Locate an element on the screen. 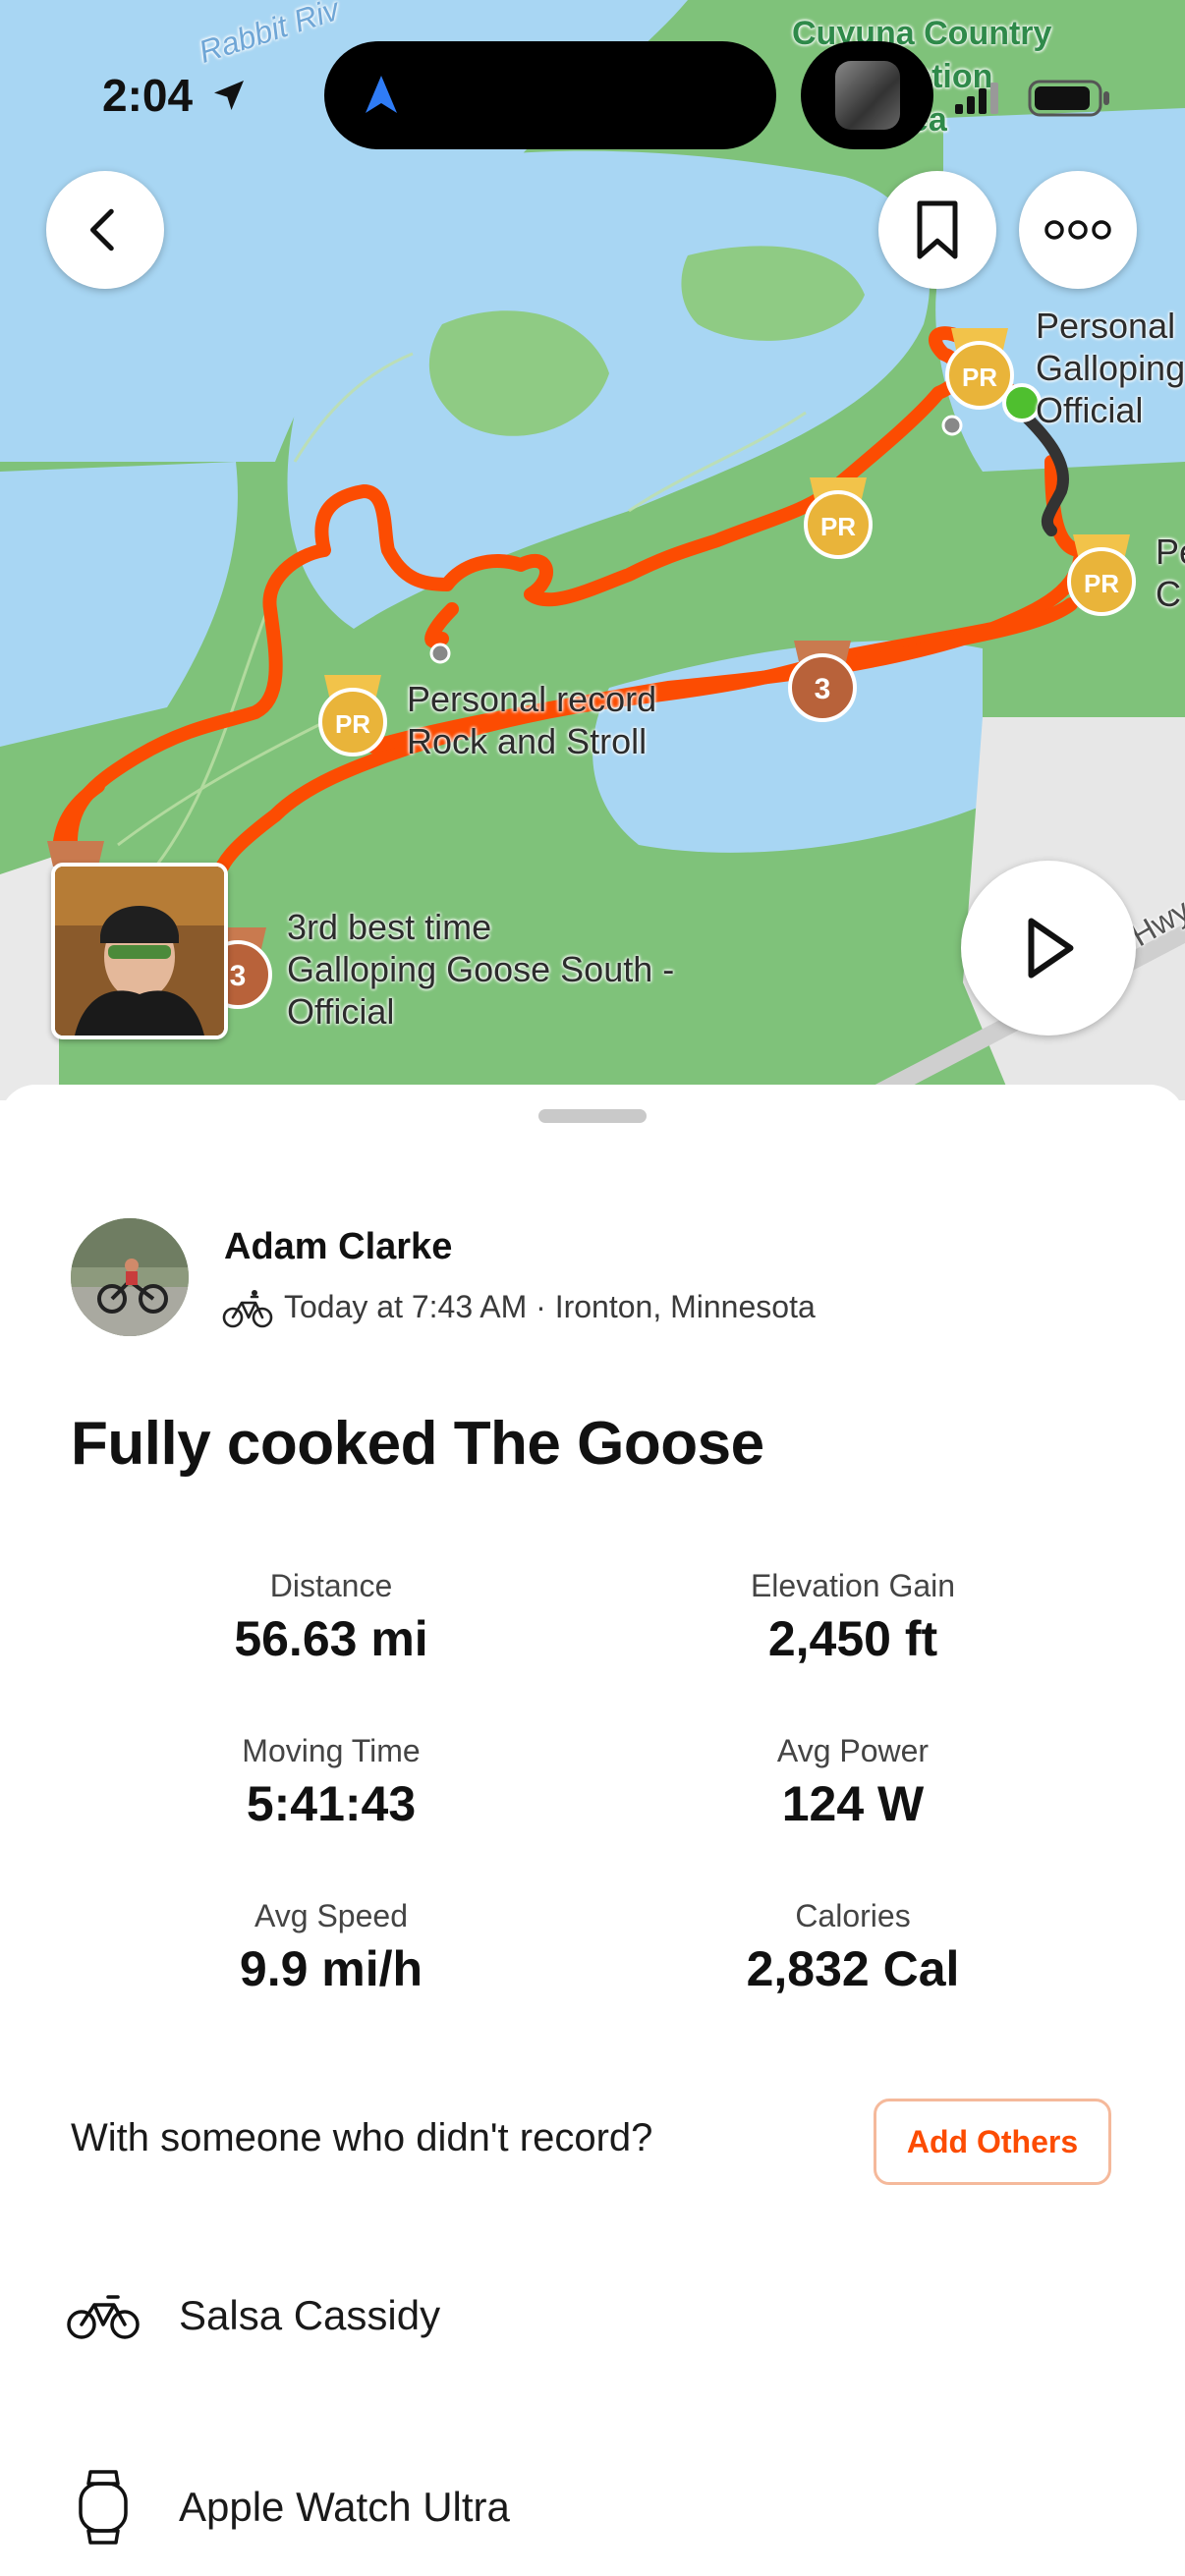 The width and height of the screenshot is (1185, 2576). gear-item-name: Salsa Cassidy is located at coordinates (310, 2315).